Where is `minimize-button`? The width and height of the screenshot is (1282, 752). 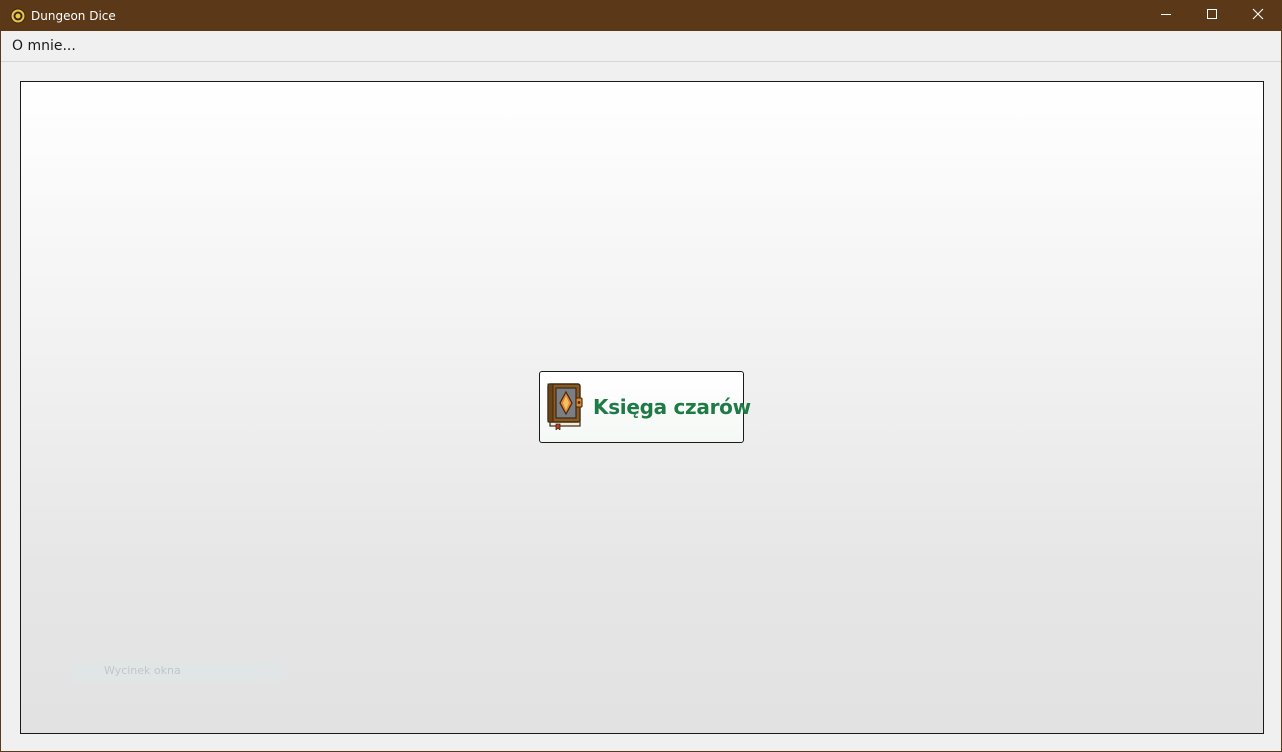
minimize-button is located at coordinates (1166, 16).